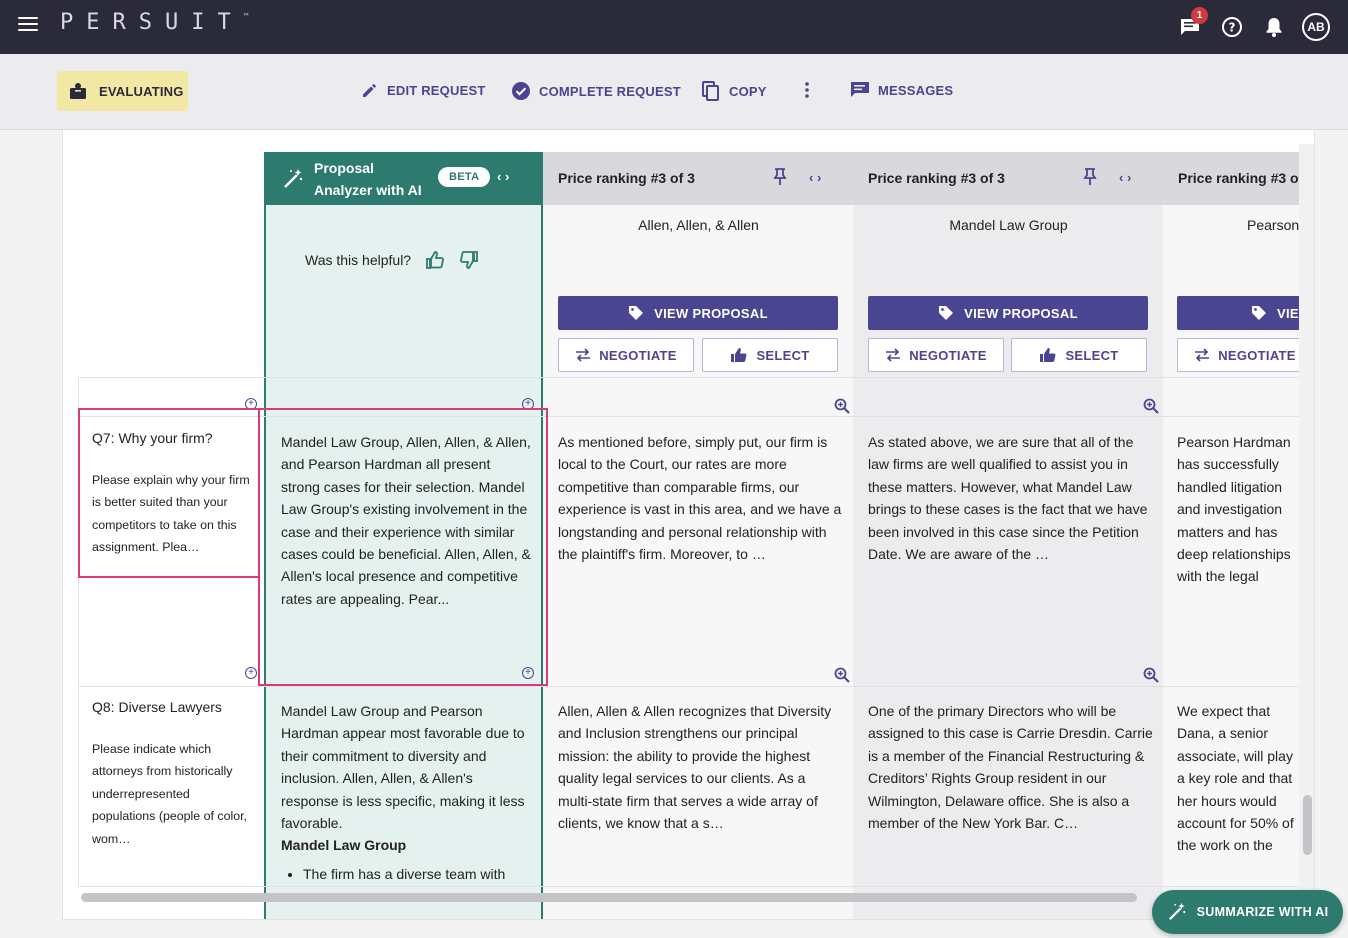 The image size is (1348, 938). Describe the element at coordinates (1008, 178) in the screenshot. I see `proposal-column-header-2: Price ranking #3 of 3 ‹ ›` at that location.